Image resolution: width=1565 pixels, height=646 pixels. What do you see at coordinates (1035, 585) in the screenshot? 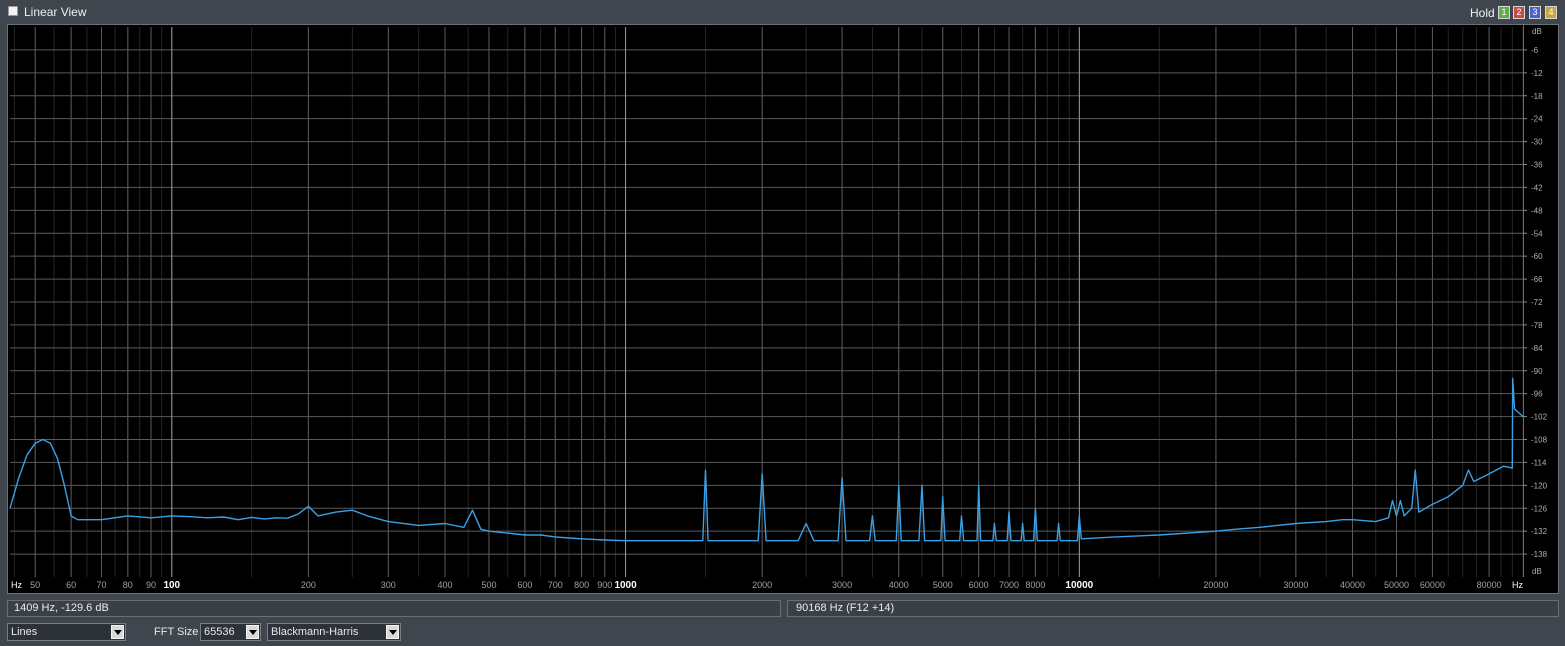
I see `x-tick-label: 8000` at bounding box center [1035, 585].